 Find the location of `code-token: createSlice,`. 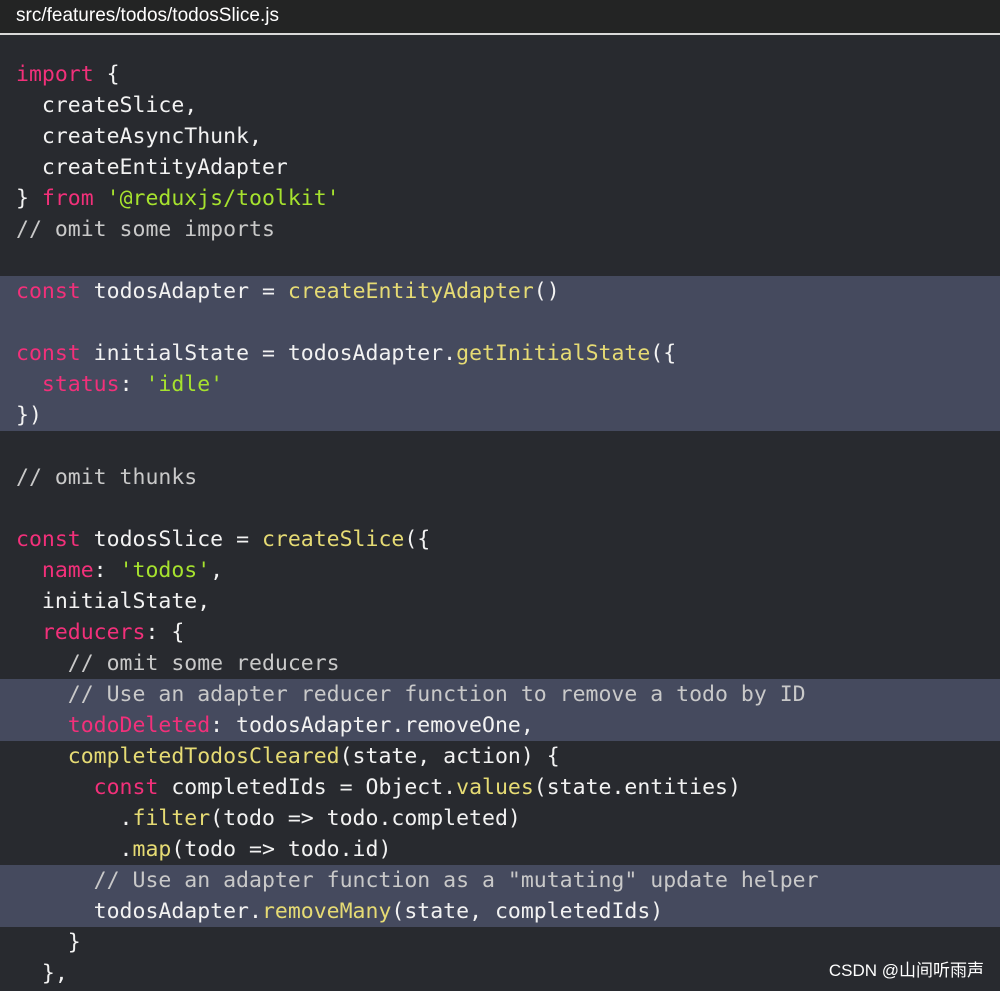

code-token: createSlice, is located at coordinates (107, 105).